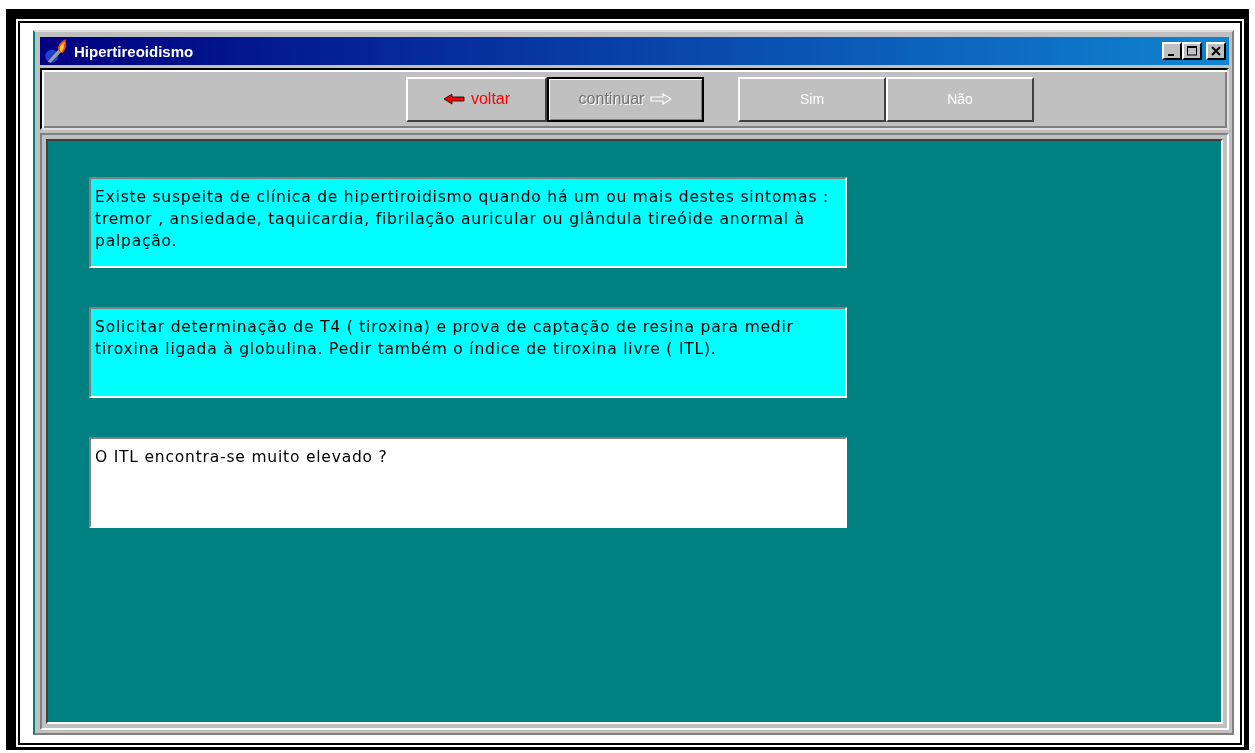 This screenshot has height=753, width=1255. I want to click on info-text-box: Solicitar determinação de T4 ( tiroxina) e prova de captação de resina para medir tiroxina ligada à globulina. Pedir também o índice de tiroxina livre ( ITL)., so click(468, 352).